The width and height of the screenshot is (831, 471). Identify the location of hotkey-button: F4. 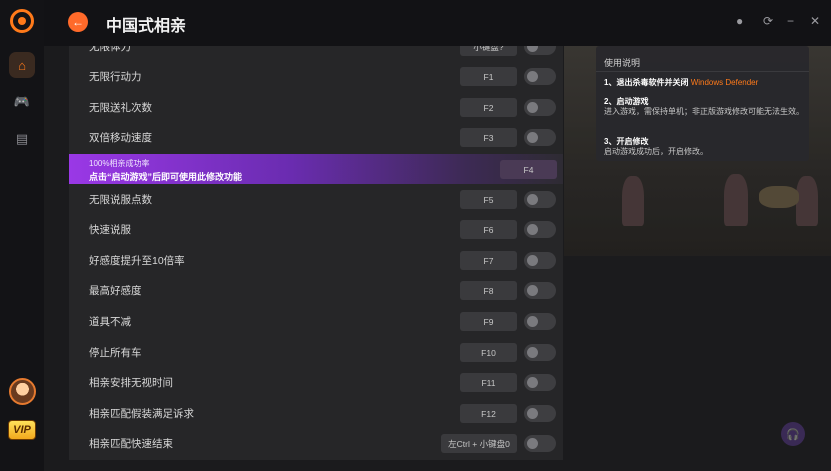
(528, 169).